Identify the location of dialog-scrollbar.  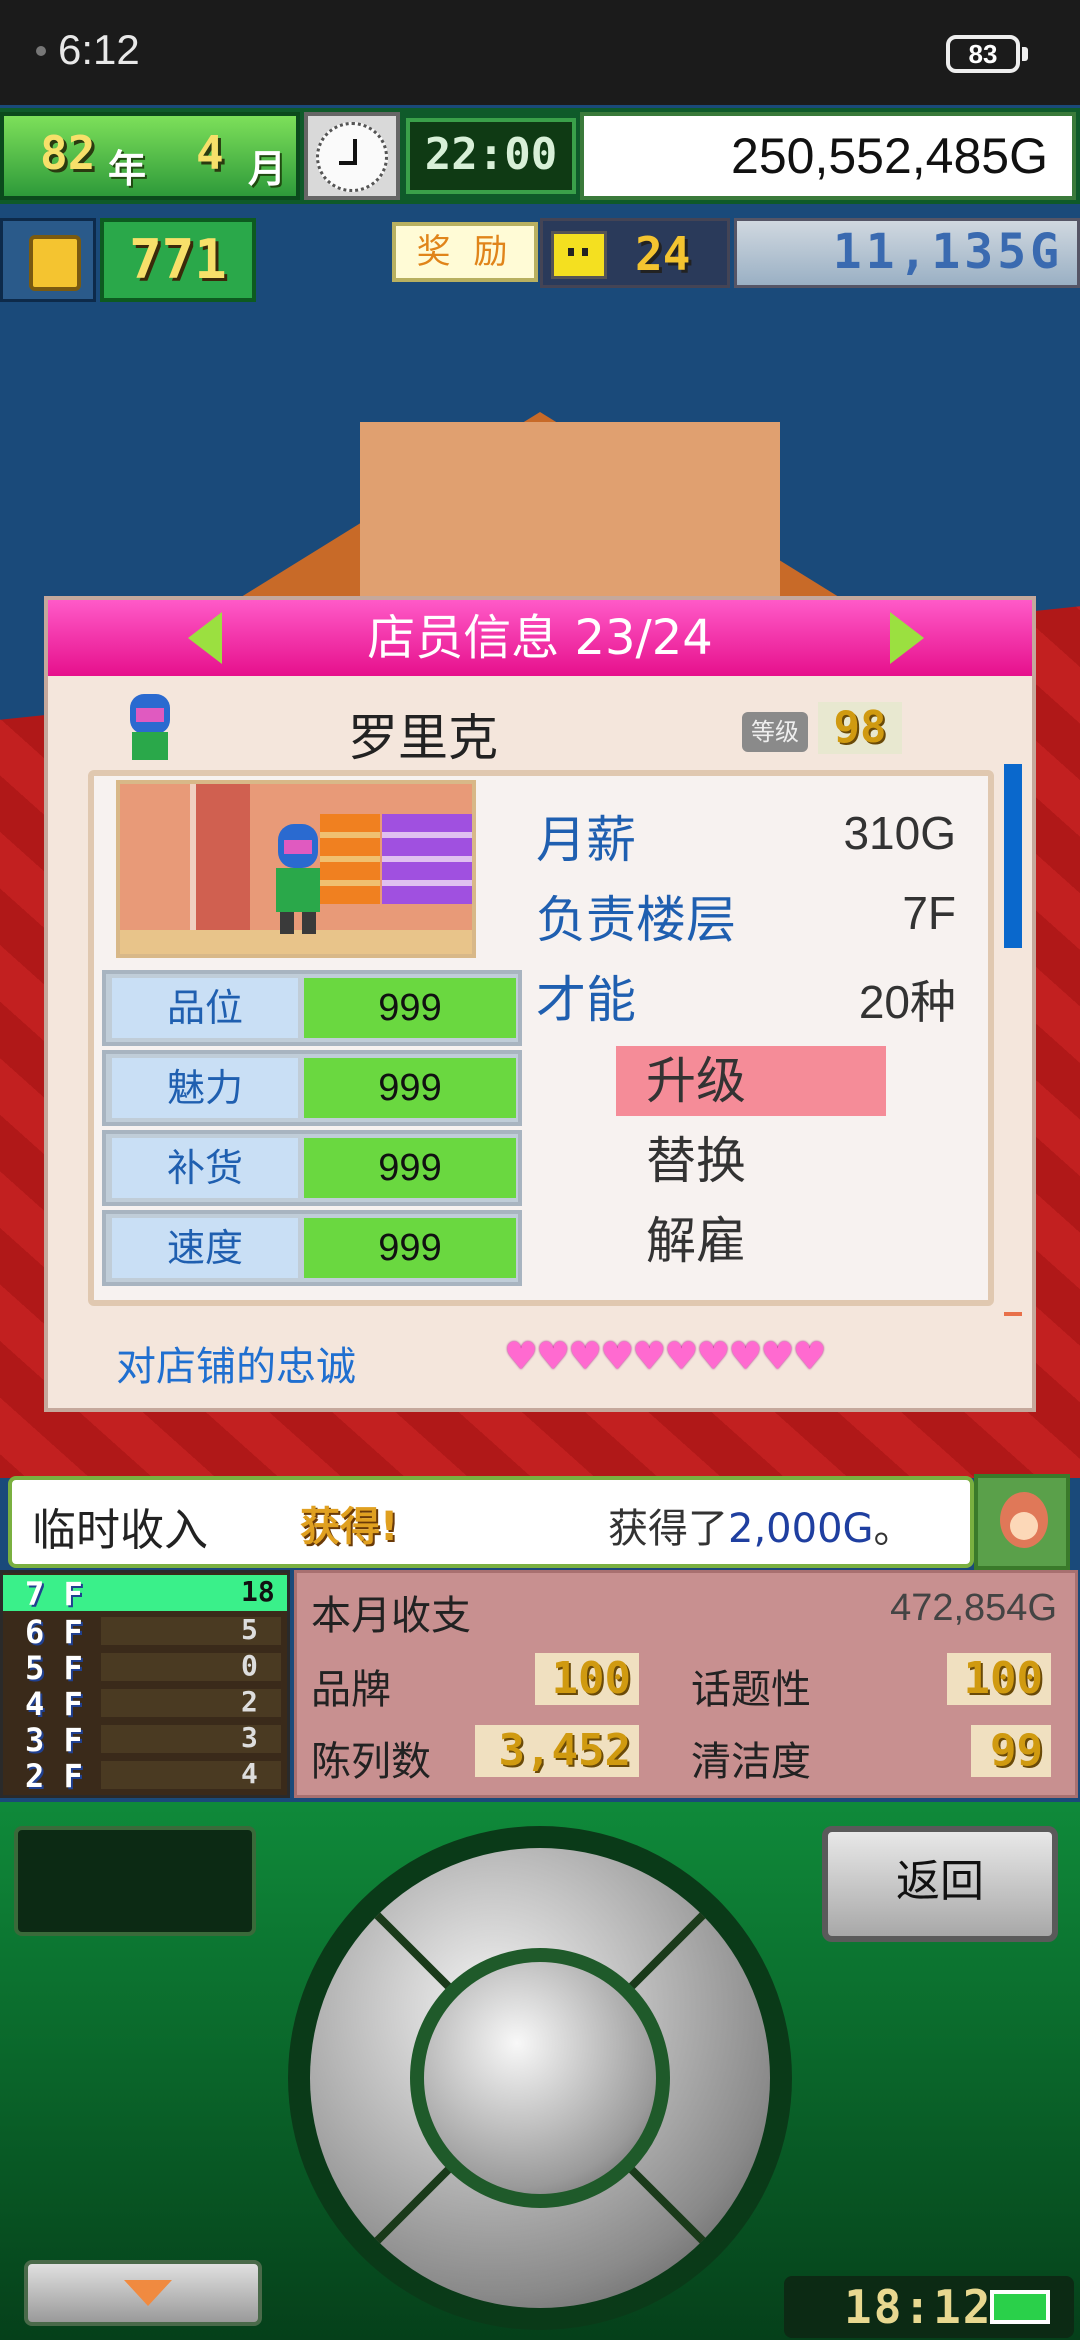
(1013, 1042).